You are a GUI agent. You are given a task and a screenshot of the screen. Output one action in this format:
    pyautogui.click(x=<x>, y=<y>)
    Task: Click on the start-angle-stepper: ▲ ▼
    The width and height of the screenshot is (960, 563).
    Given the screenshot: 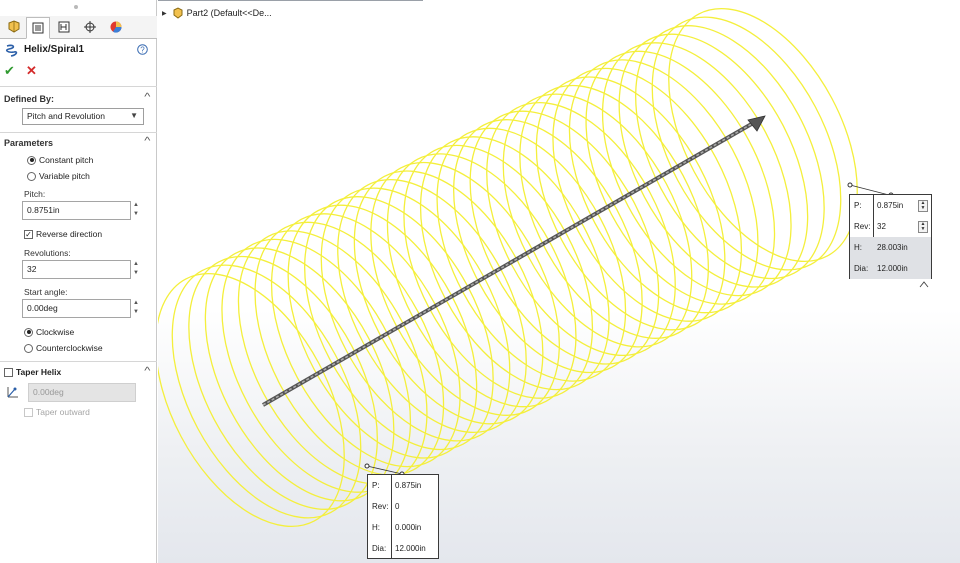 What is the action you would take?
    pyautogui.click(x=136, y=308)
    